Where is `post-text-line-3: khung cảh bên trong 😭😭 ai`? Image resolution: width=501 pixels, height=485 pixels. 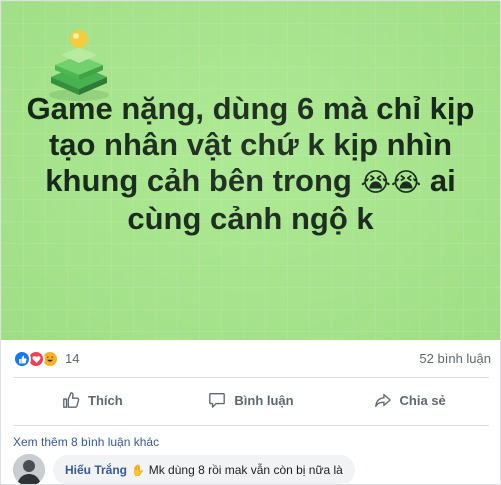 post-text-line-3: khung cảh bên trong 😭😭 ai is located at coordinates (250, 182).